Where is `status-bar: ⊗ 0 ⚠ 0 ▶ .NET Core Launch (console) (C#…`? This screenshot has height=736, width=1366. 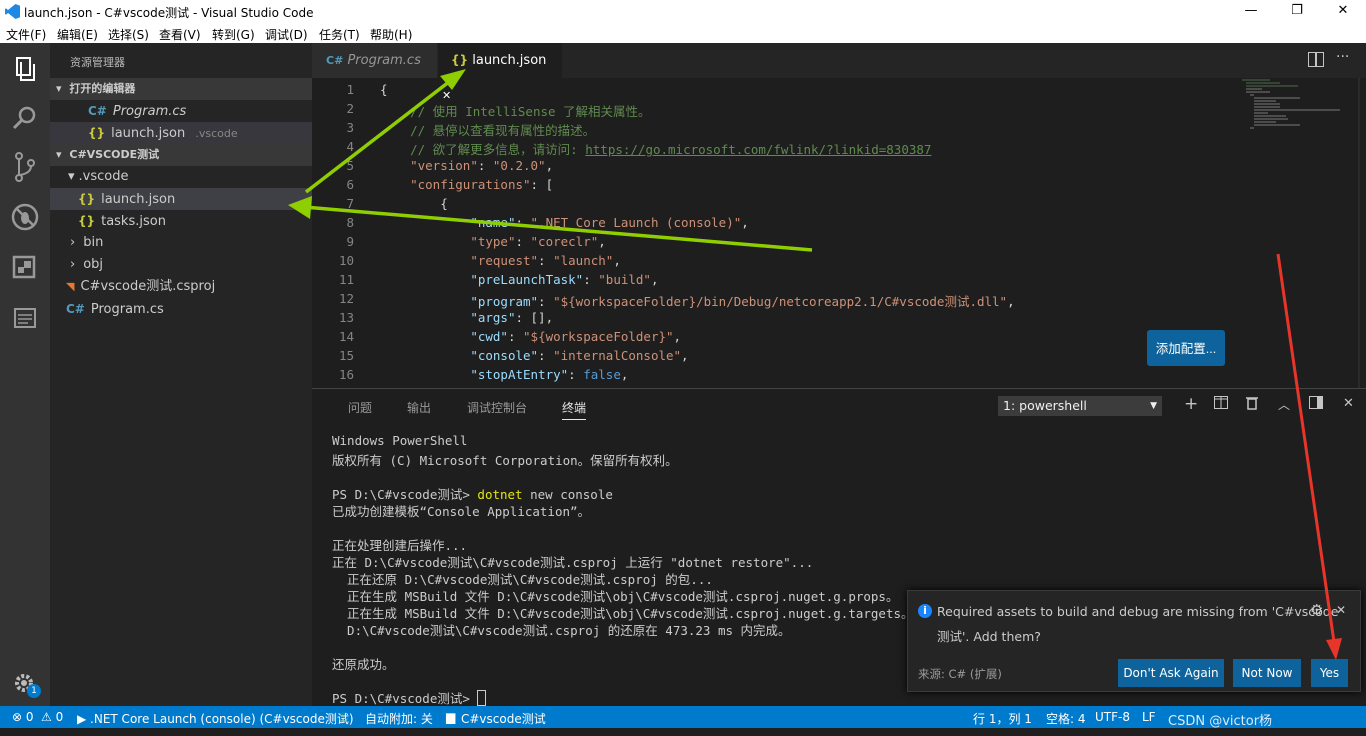 status-bar: ⊗ 0 ⚠ 0 ▶ .NET Core Launch (console) (C#… is located at coordinates (683, 717).